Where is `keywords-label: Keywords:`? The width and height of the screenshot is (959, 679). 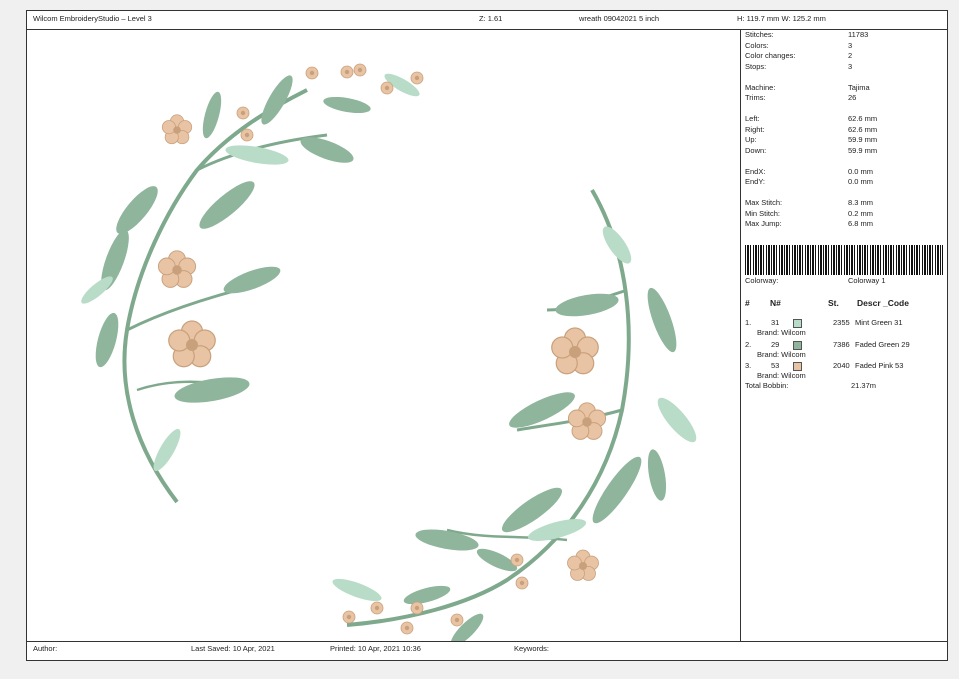
keywords-label: Keywords: is located at coordinates (532, 648).